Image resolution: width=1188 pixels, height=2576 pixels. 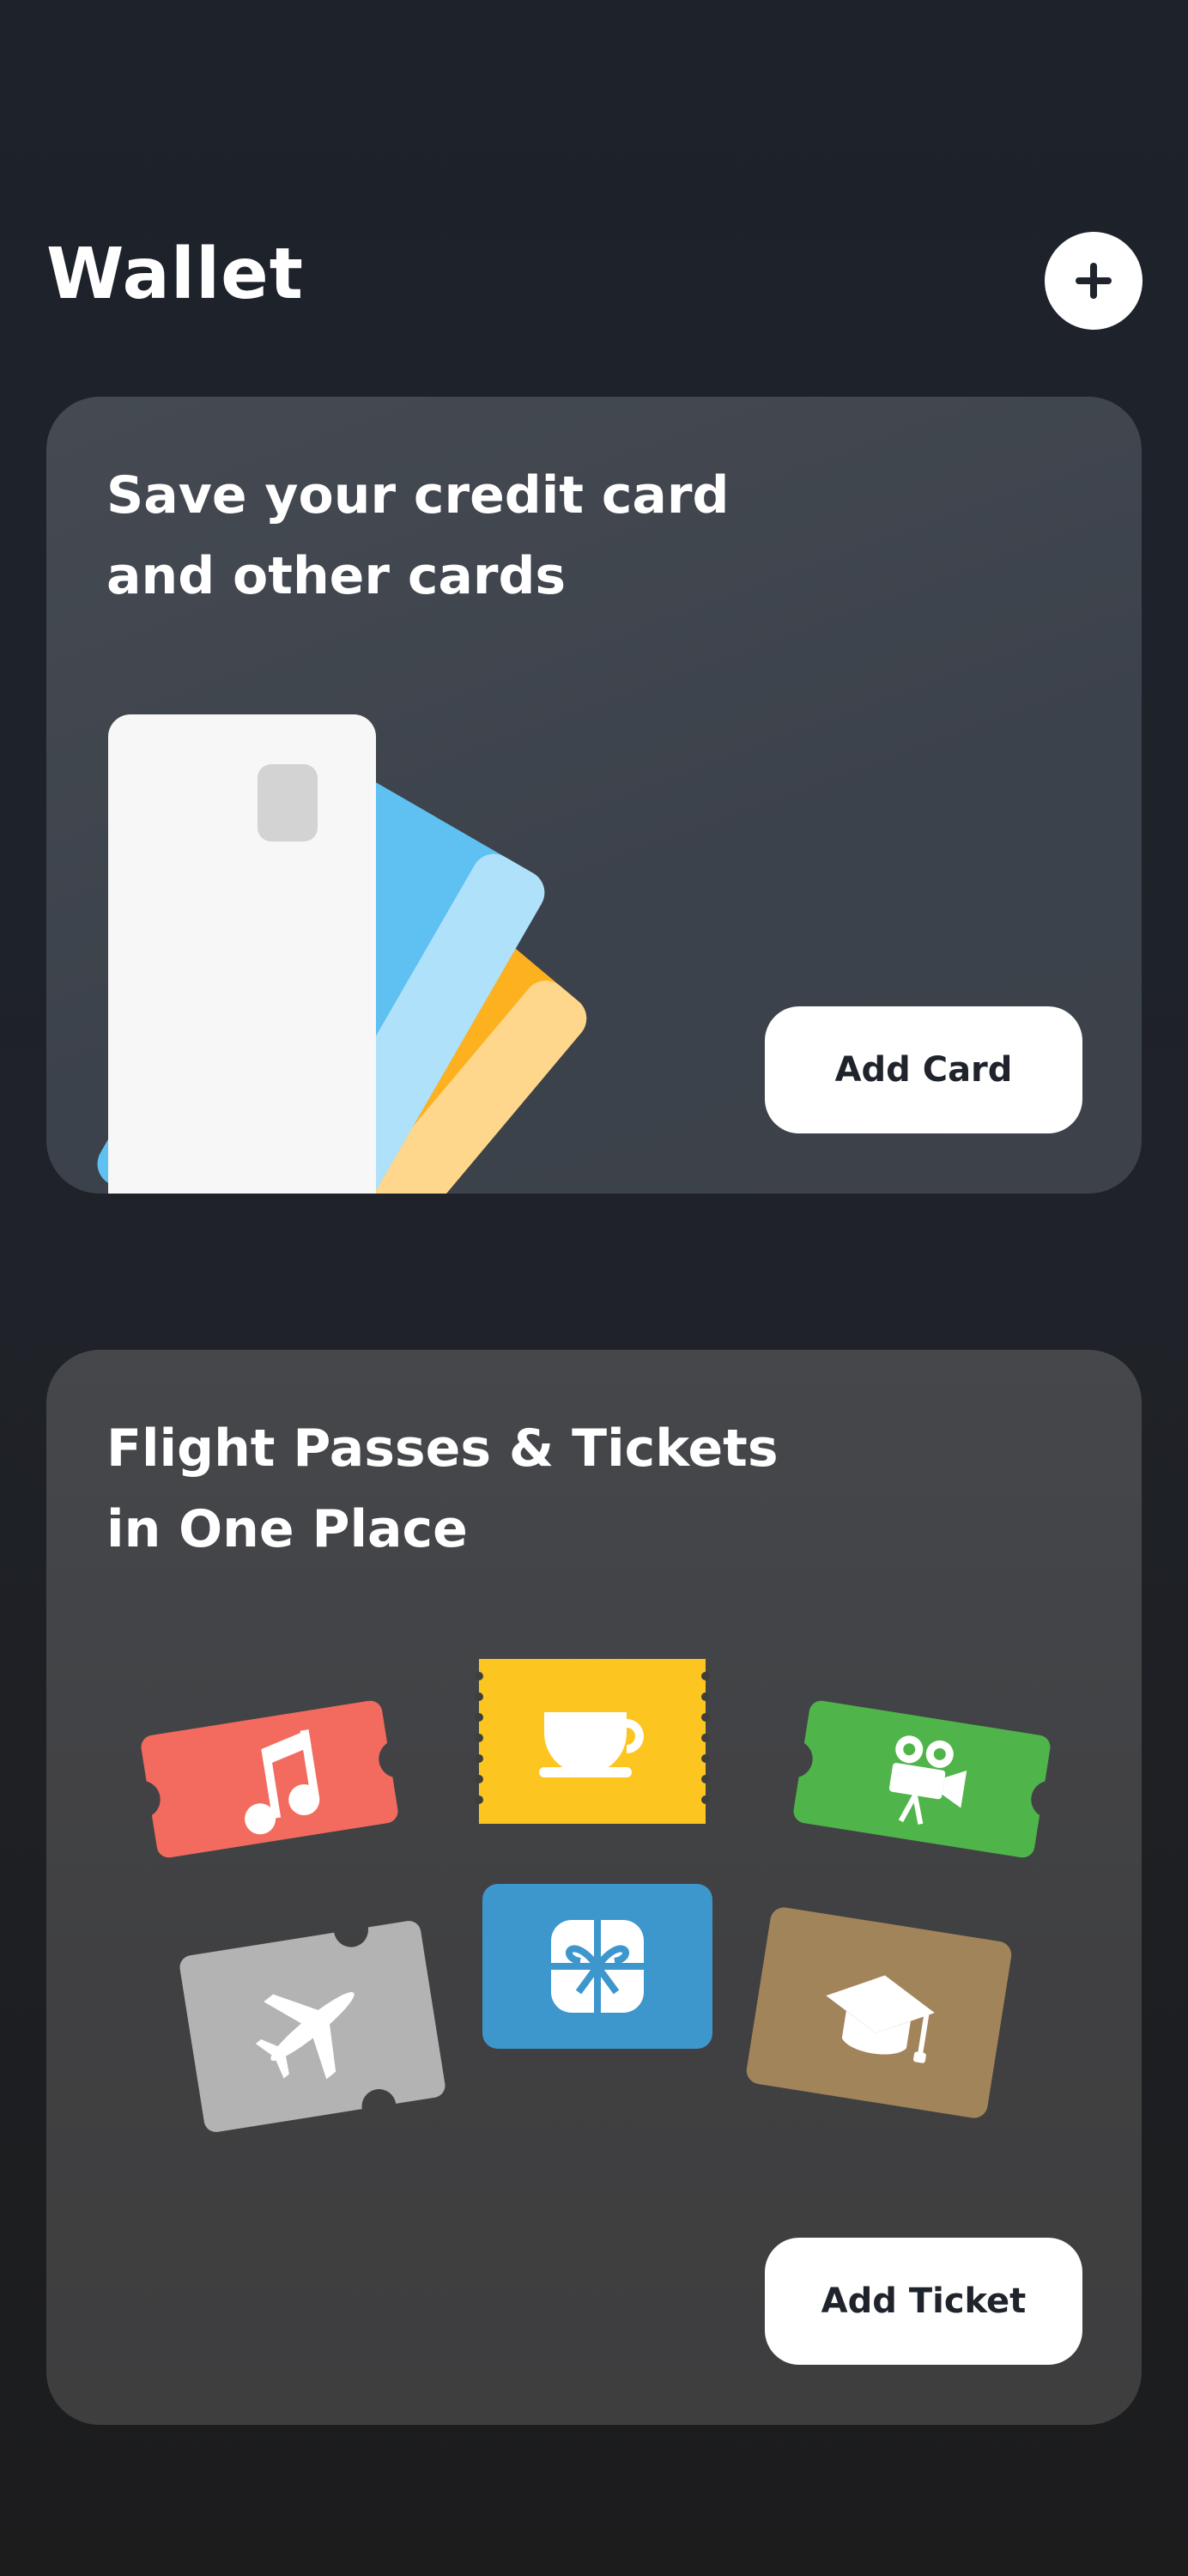 I want to click on music-ticket, so click(x=270, y=1779).